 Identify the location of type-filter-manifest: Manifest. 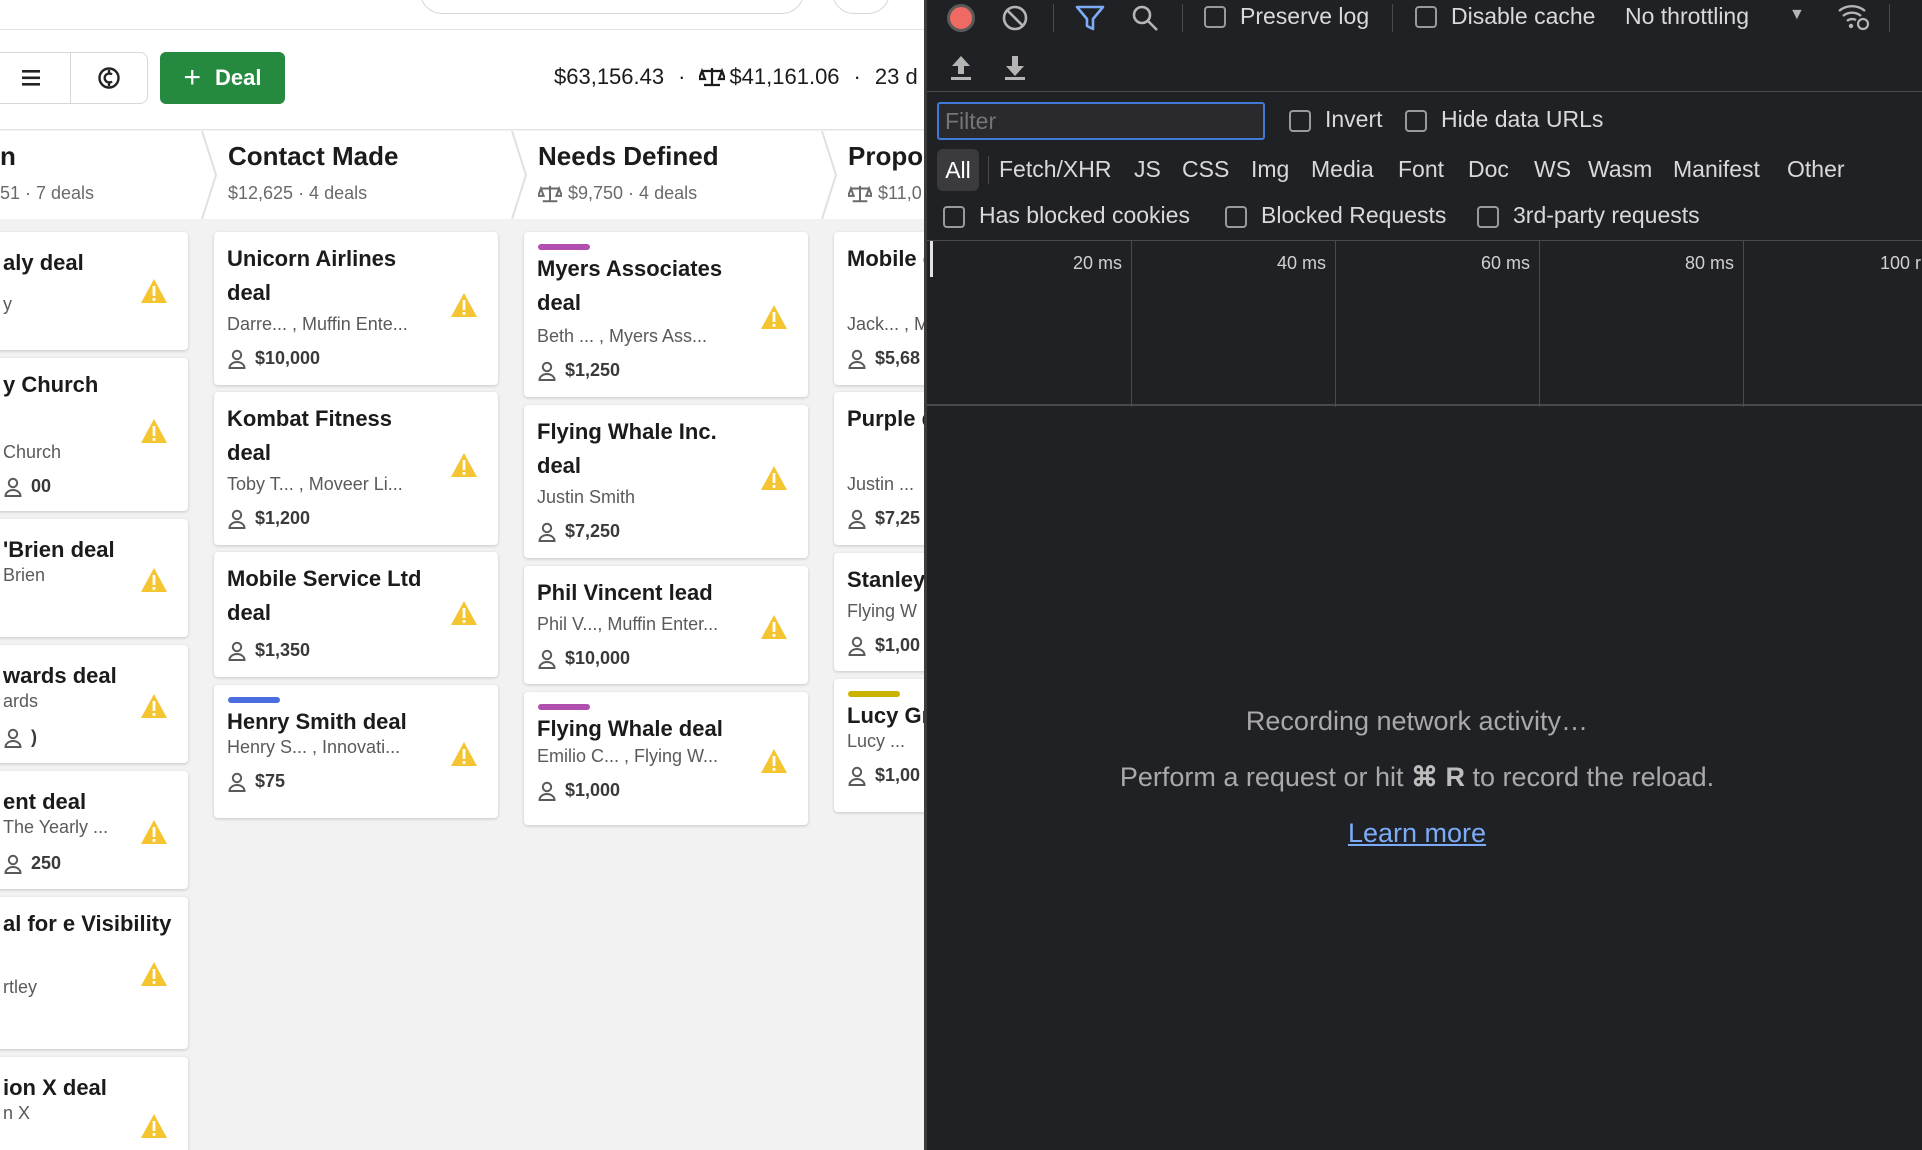
(1716, 169).